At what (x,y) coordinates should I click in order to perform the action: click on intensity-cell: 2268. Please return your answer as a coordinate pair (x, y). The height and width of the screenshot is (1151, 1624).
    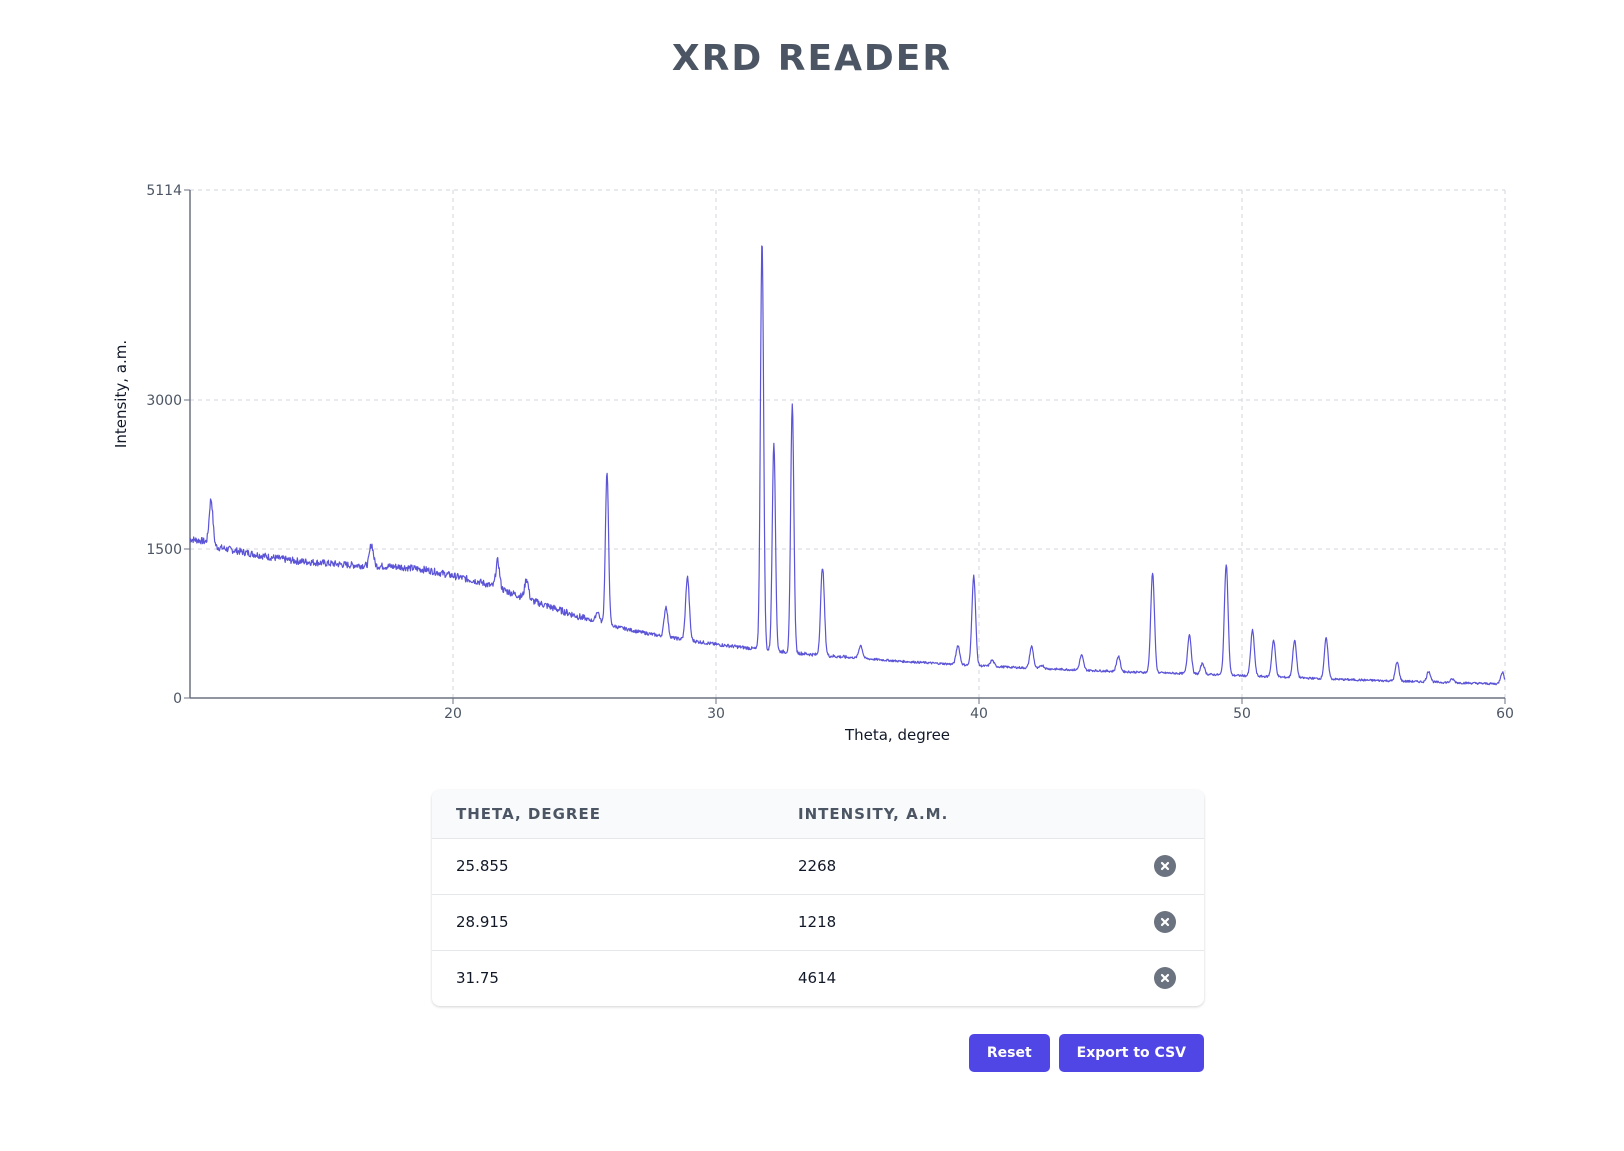
    Looking at the image, I should click on (817, 866).